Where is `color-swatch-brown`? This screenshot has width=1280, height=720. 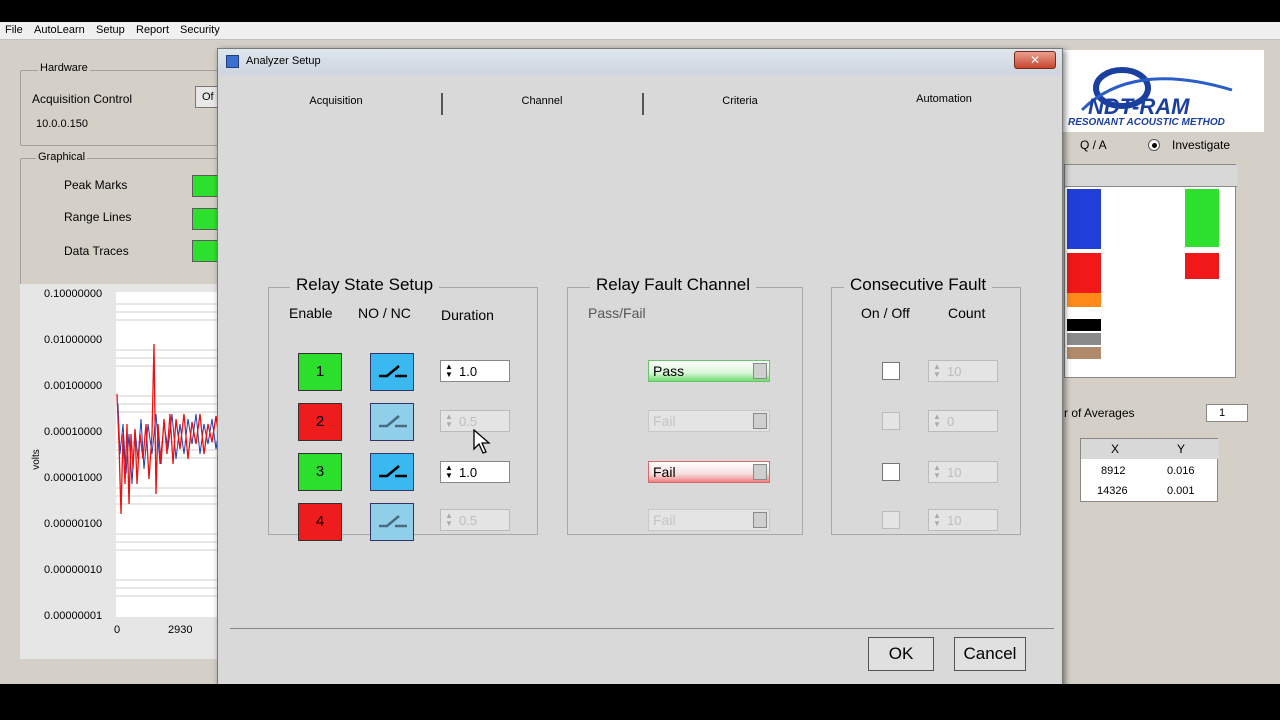
color-swatch-brown is located at coordinates (1084, 353).